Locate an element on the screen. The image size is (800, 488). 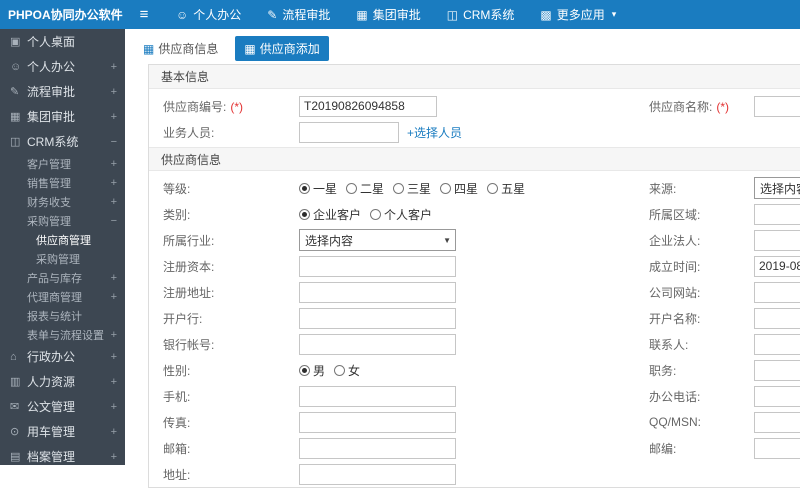
sidebar-item-personal-office: ☺ 个人办公 + is located at coordinates (62, 66).